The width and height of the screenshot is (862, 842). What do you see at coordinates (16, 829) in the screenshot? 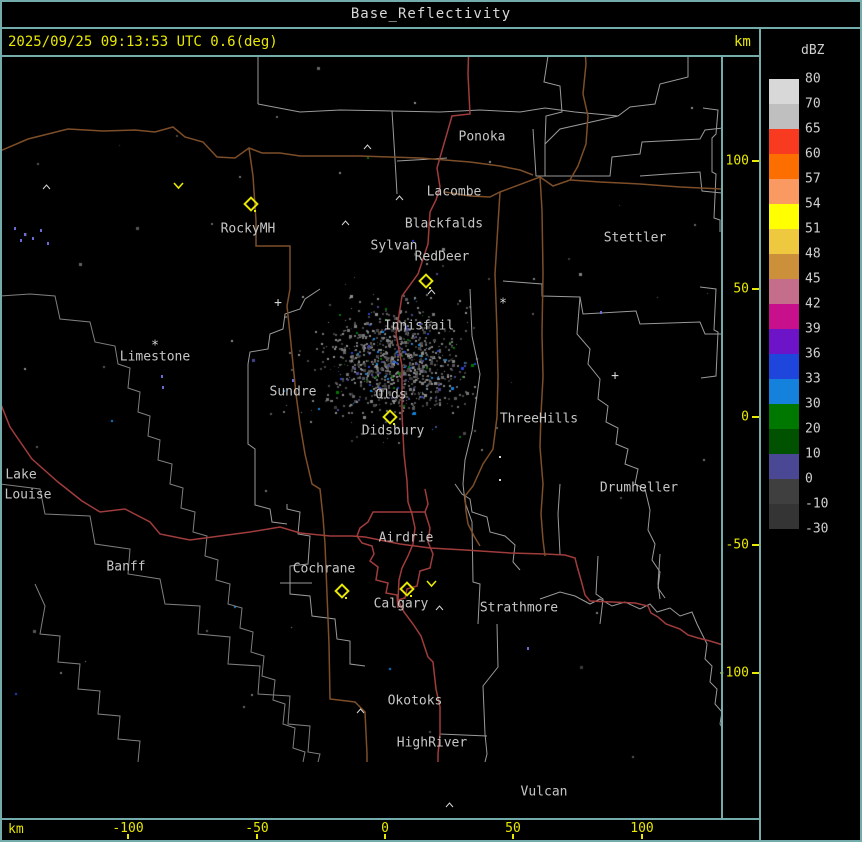
I see `bottom-axis-unit-label: km` at bounding box center [16, 829].